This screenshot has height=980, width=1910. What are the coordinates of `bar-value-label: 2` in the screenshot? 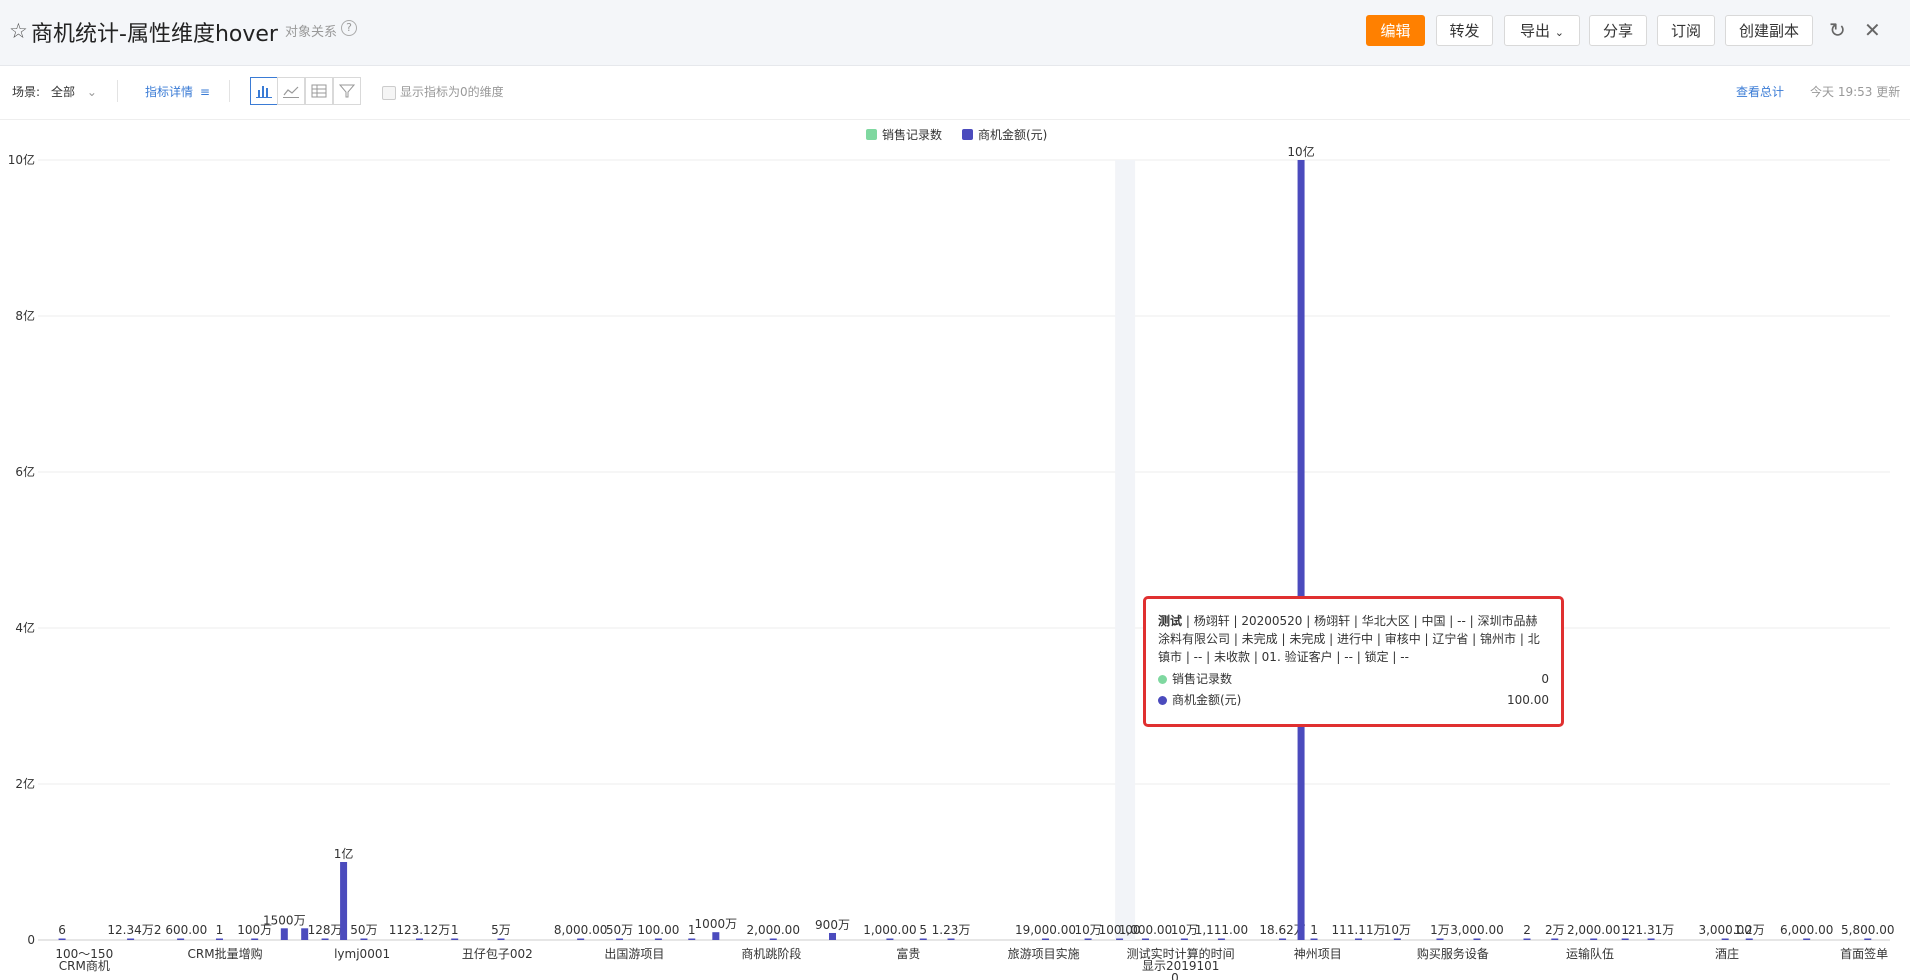 It's located at (1527, 930).